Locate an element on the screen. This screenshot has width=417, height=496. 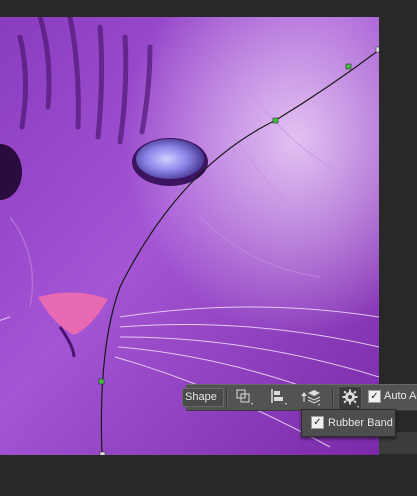
anchor-point-start is located at coordinates (102, 453).